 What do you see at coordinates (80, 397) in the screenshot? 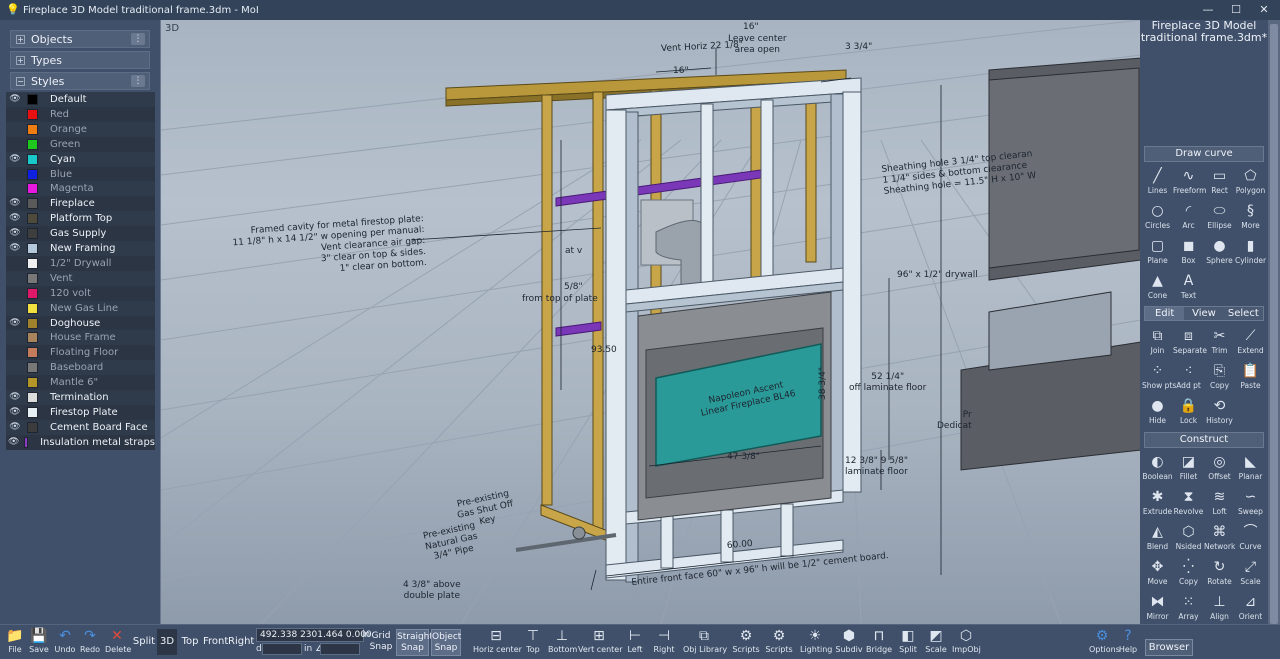
I see `style-row: 👁 Termination` at bounding box center [80, 397].